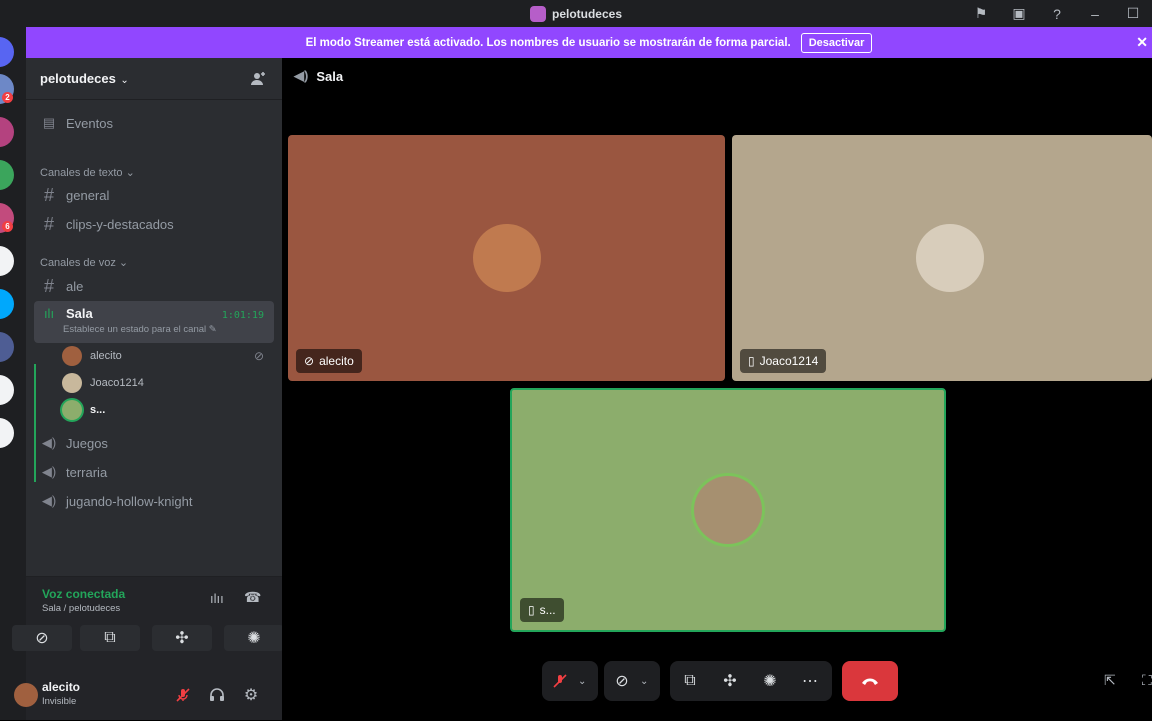 This screenshot has height=721, width=1152. What do you see at coordinates (810, 681) in the screenshot?
I see `more-icon: ⋯` at bounding box center [810, 681].